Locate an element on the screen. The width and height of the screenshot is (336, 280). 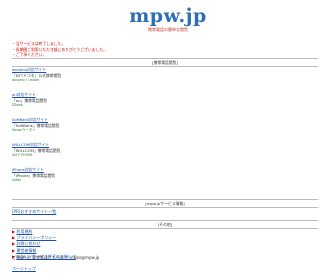
site-entry-sub: Safari is located at coordinates (17, 180).